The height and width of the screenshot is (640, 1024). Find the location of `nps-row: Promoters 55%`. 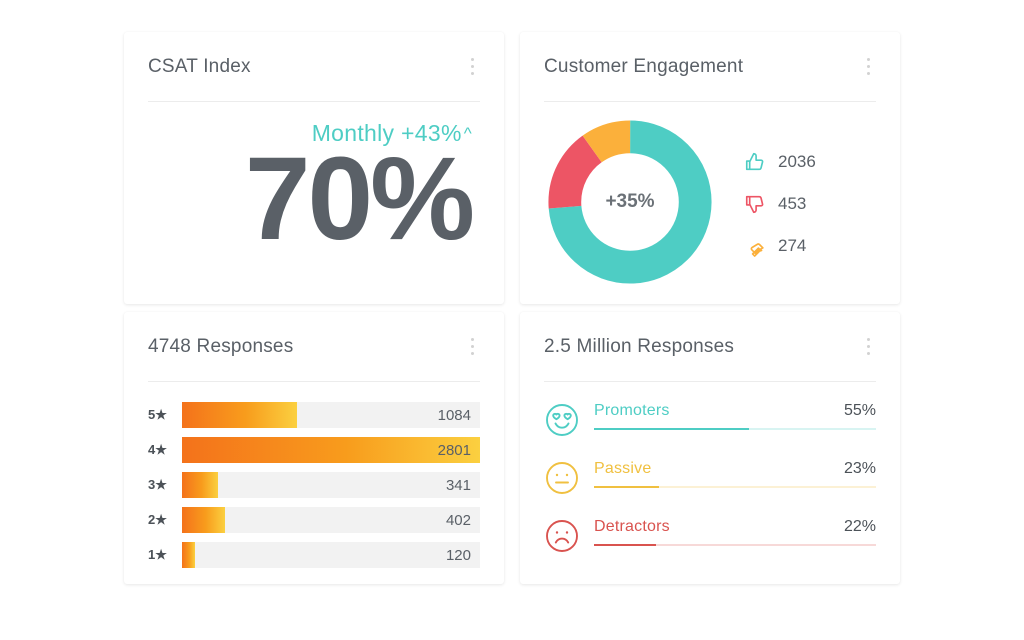

nps-row: Promoters 55% is located at coordinates (710, 419).